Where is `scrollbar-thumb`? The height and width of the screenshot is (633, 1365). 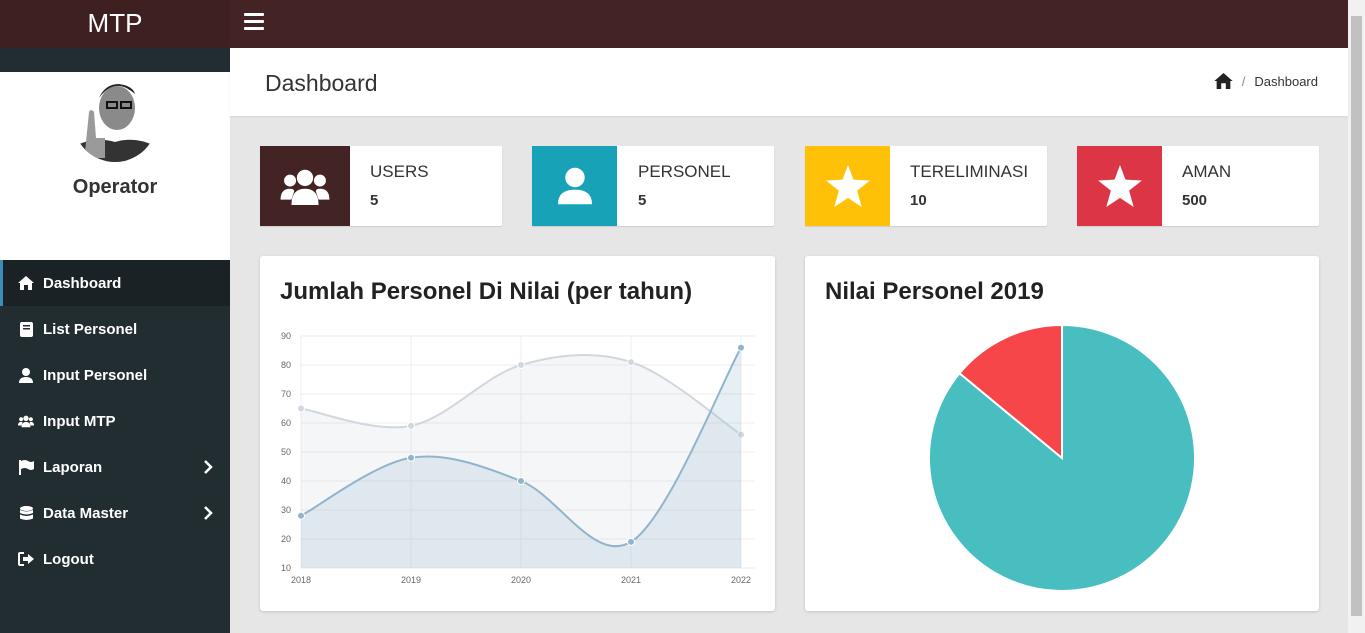 scrollbar-thumb is located at coordinates (1356, 316).